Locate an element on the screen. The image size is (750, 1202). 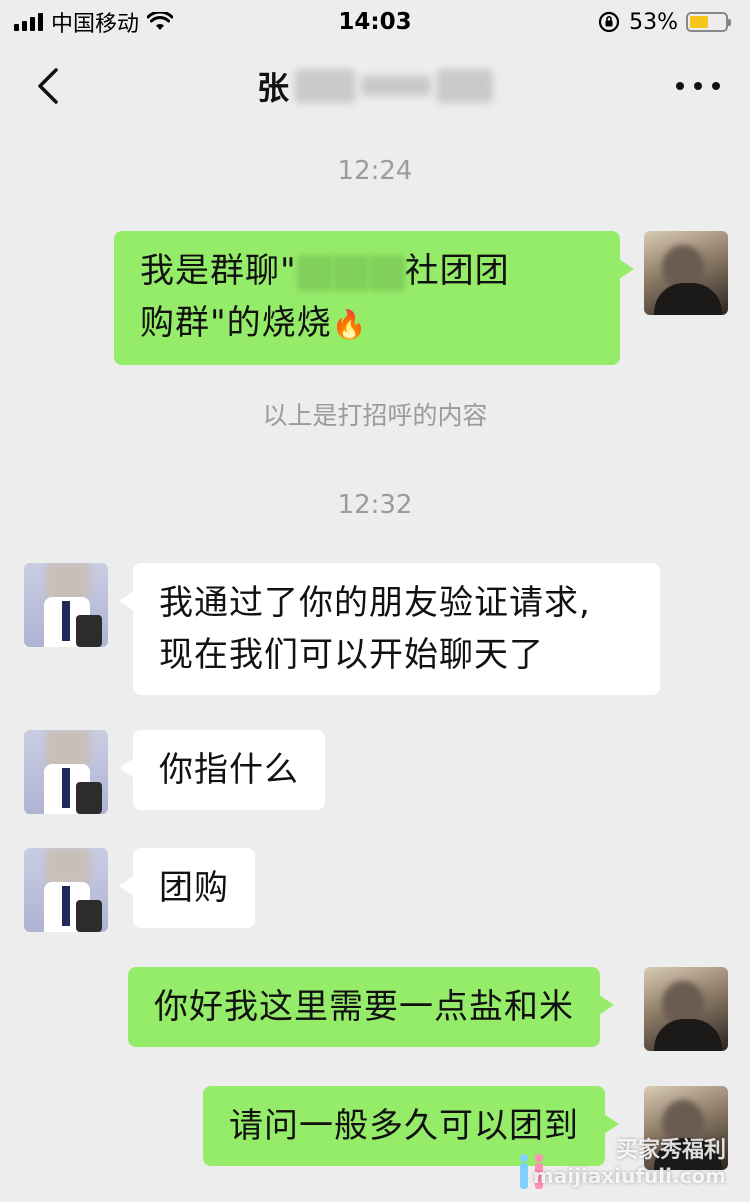
watermark-title: 买家秀福利 is located at coordinates (670, 1150).